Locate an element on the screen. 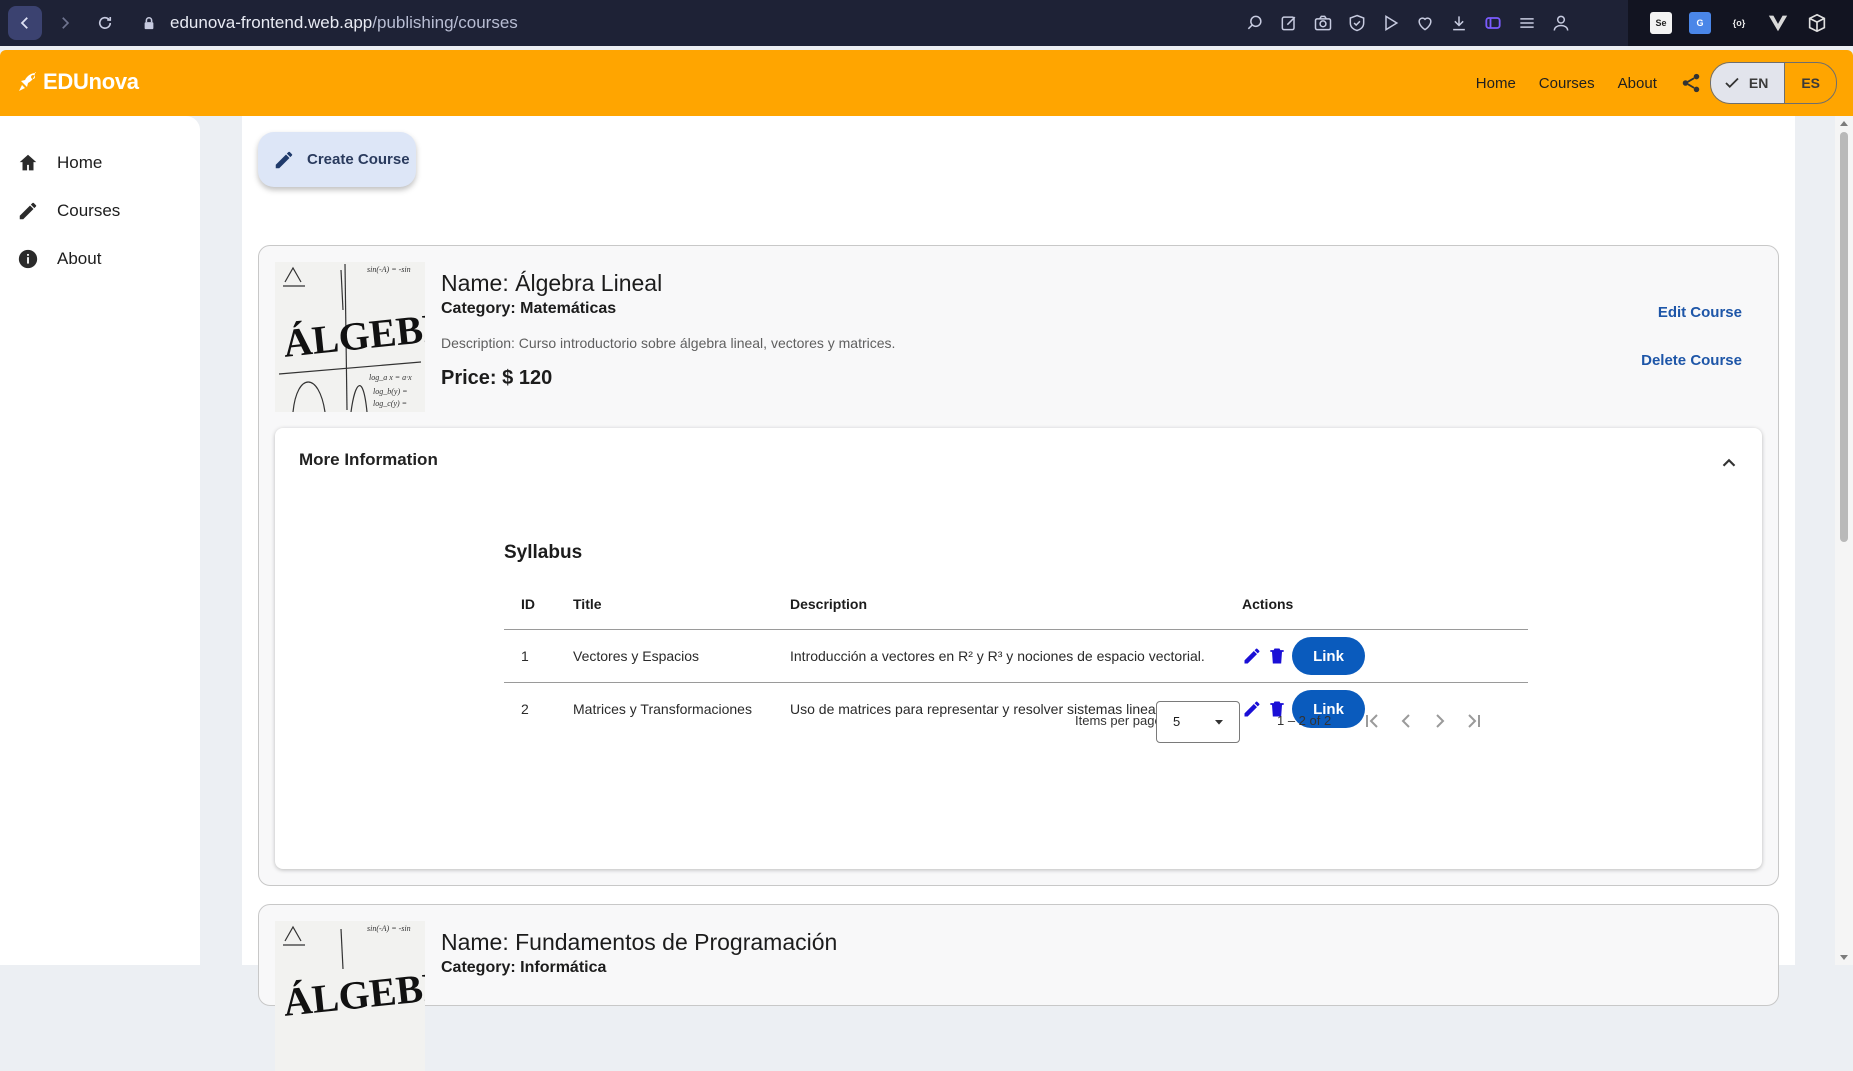  language-toggle: EN ES is located at coordinates (1773, 83).